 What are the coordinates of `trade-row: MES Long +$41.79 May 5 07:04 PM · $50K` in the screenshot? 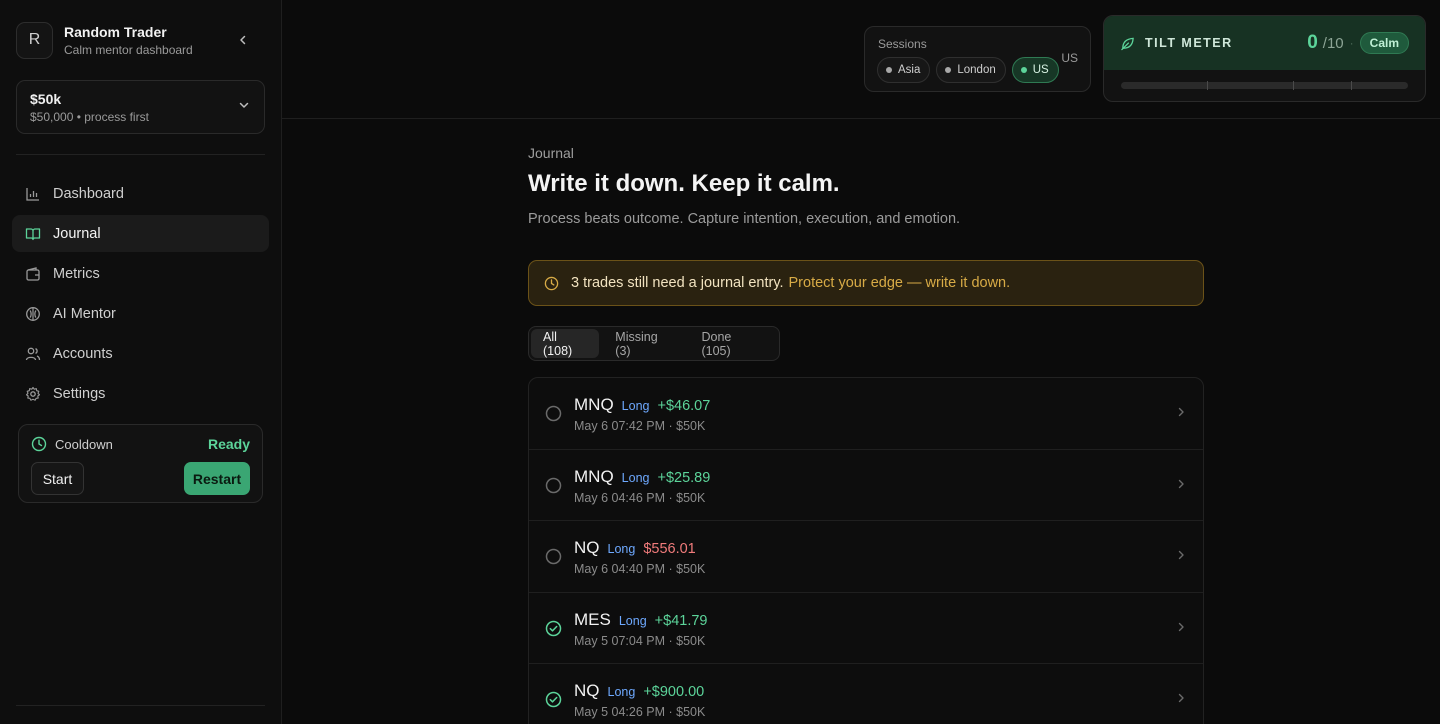 It's located at (866, 628).